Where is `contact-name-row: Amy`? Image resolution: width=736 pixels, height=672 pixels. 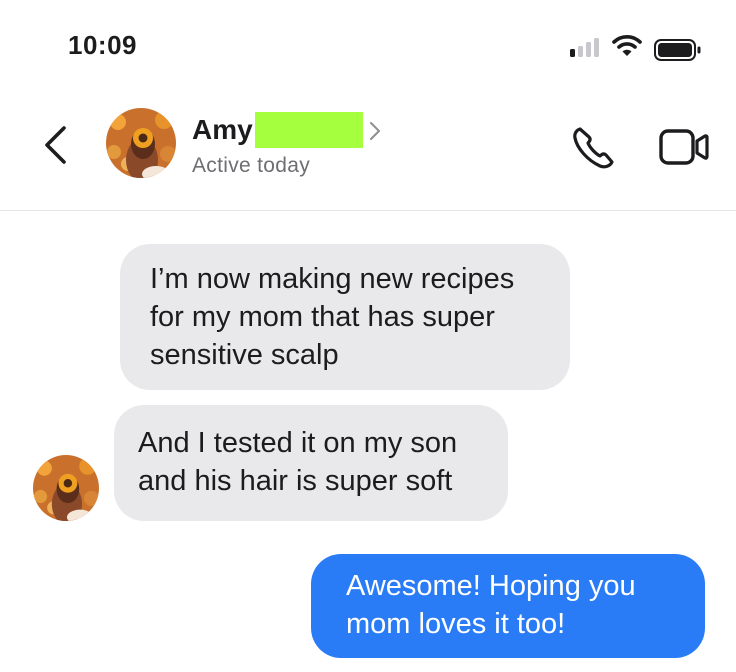 contact-name-row: Amy is located at coordinates (286, 130).